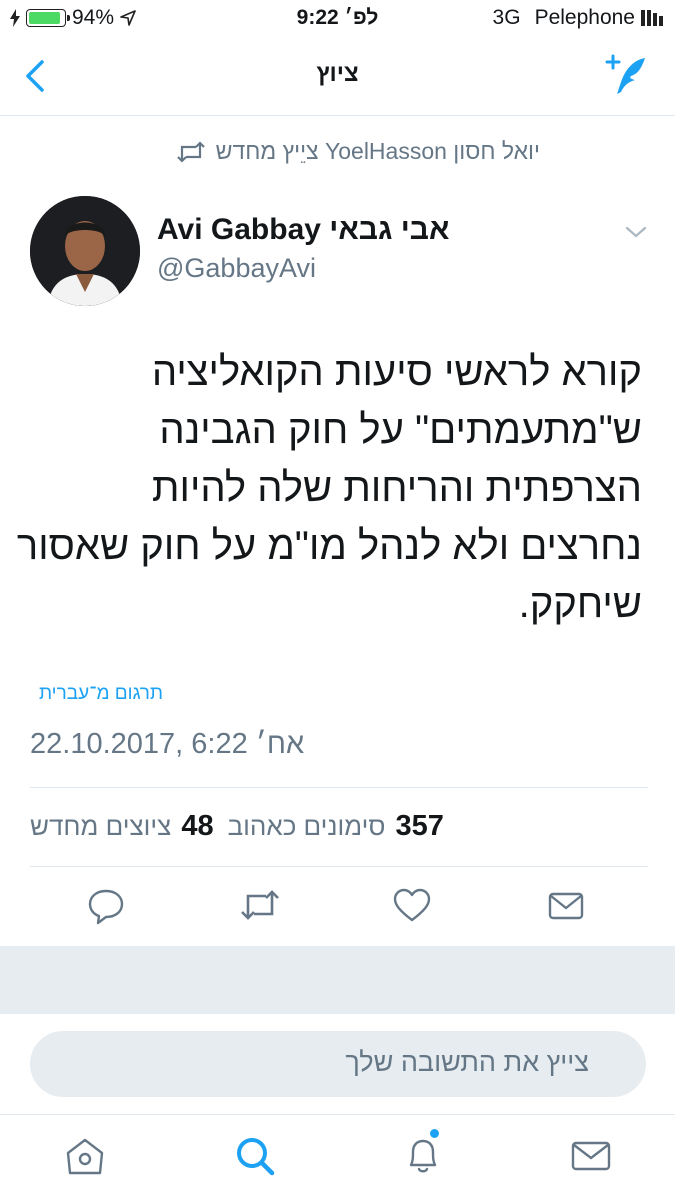 The image size is (675, 1200). Describe the element at coordinates (101, 694) in the screenshot. I see `translate-link: תרגום מ־עברית` at that location.